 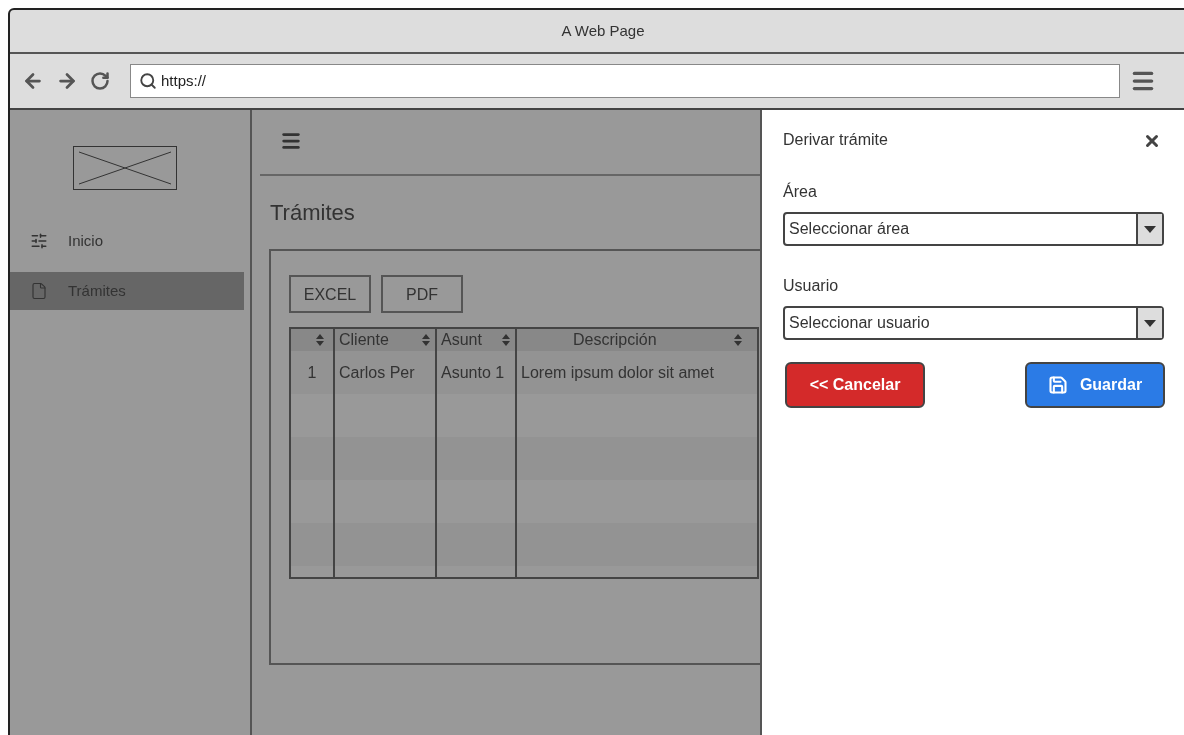 I want to click on table-cell-text: Carlos Per, so click(x=377, y=373).